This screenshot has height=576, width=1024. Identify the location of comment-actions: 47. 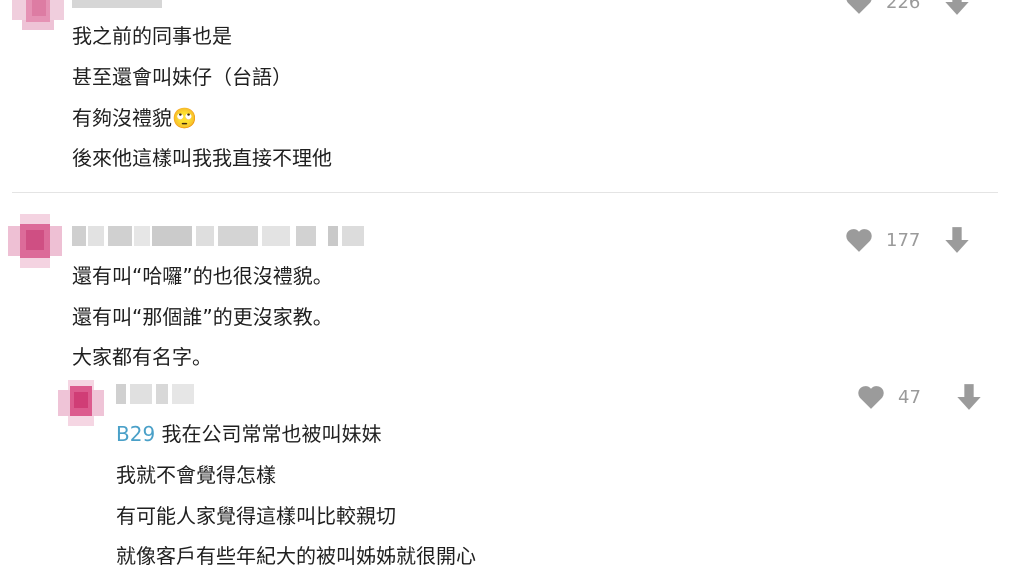
(919, 397).